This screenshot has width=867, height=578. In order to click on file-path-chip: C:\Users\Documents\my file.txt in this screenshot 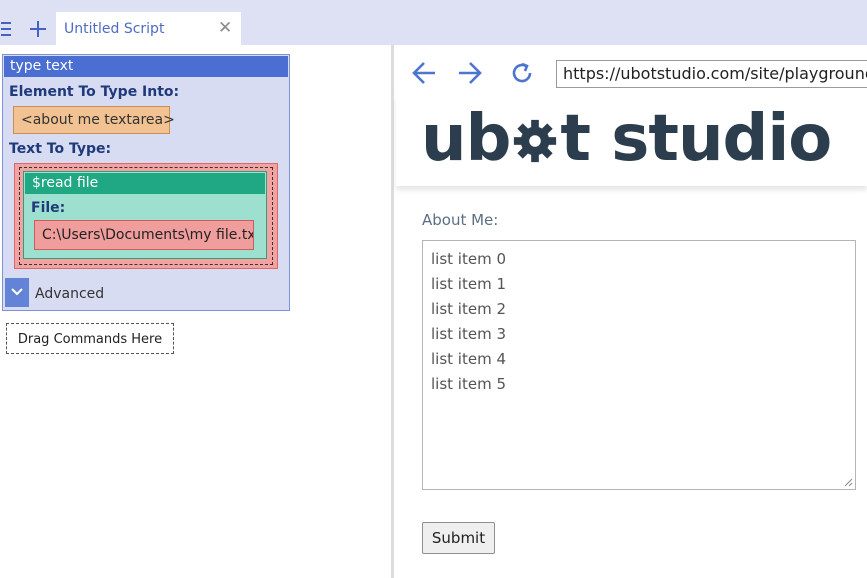, I will do `click(144, 235)`.